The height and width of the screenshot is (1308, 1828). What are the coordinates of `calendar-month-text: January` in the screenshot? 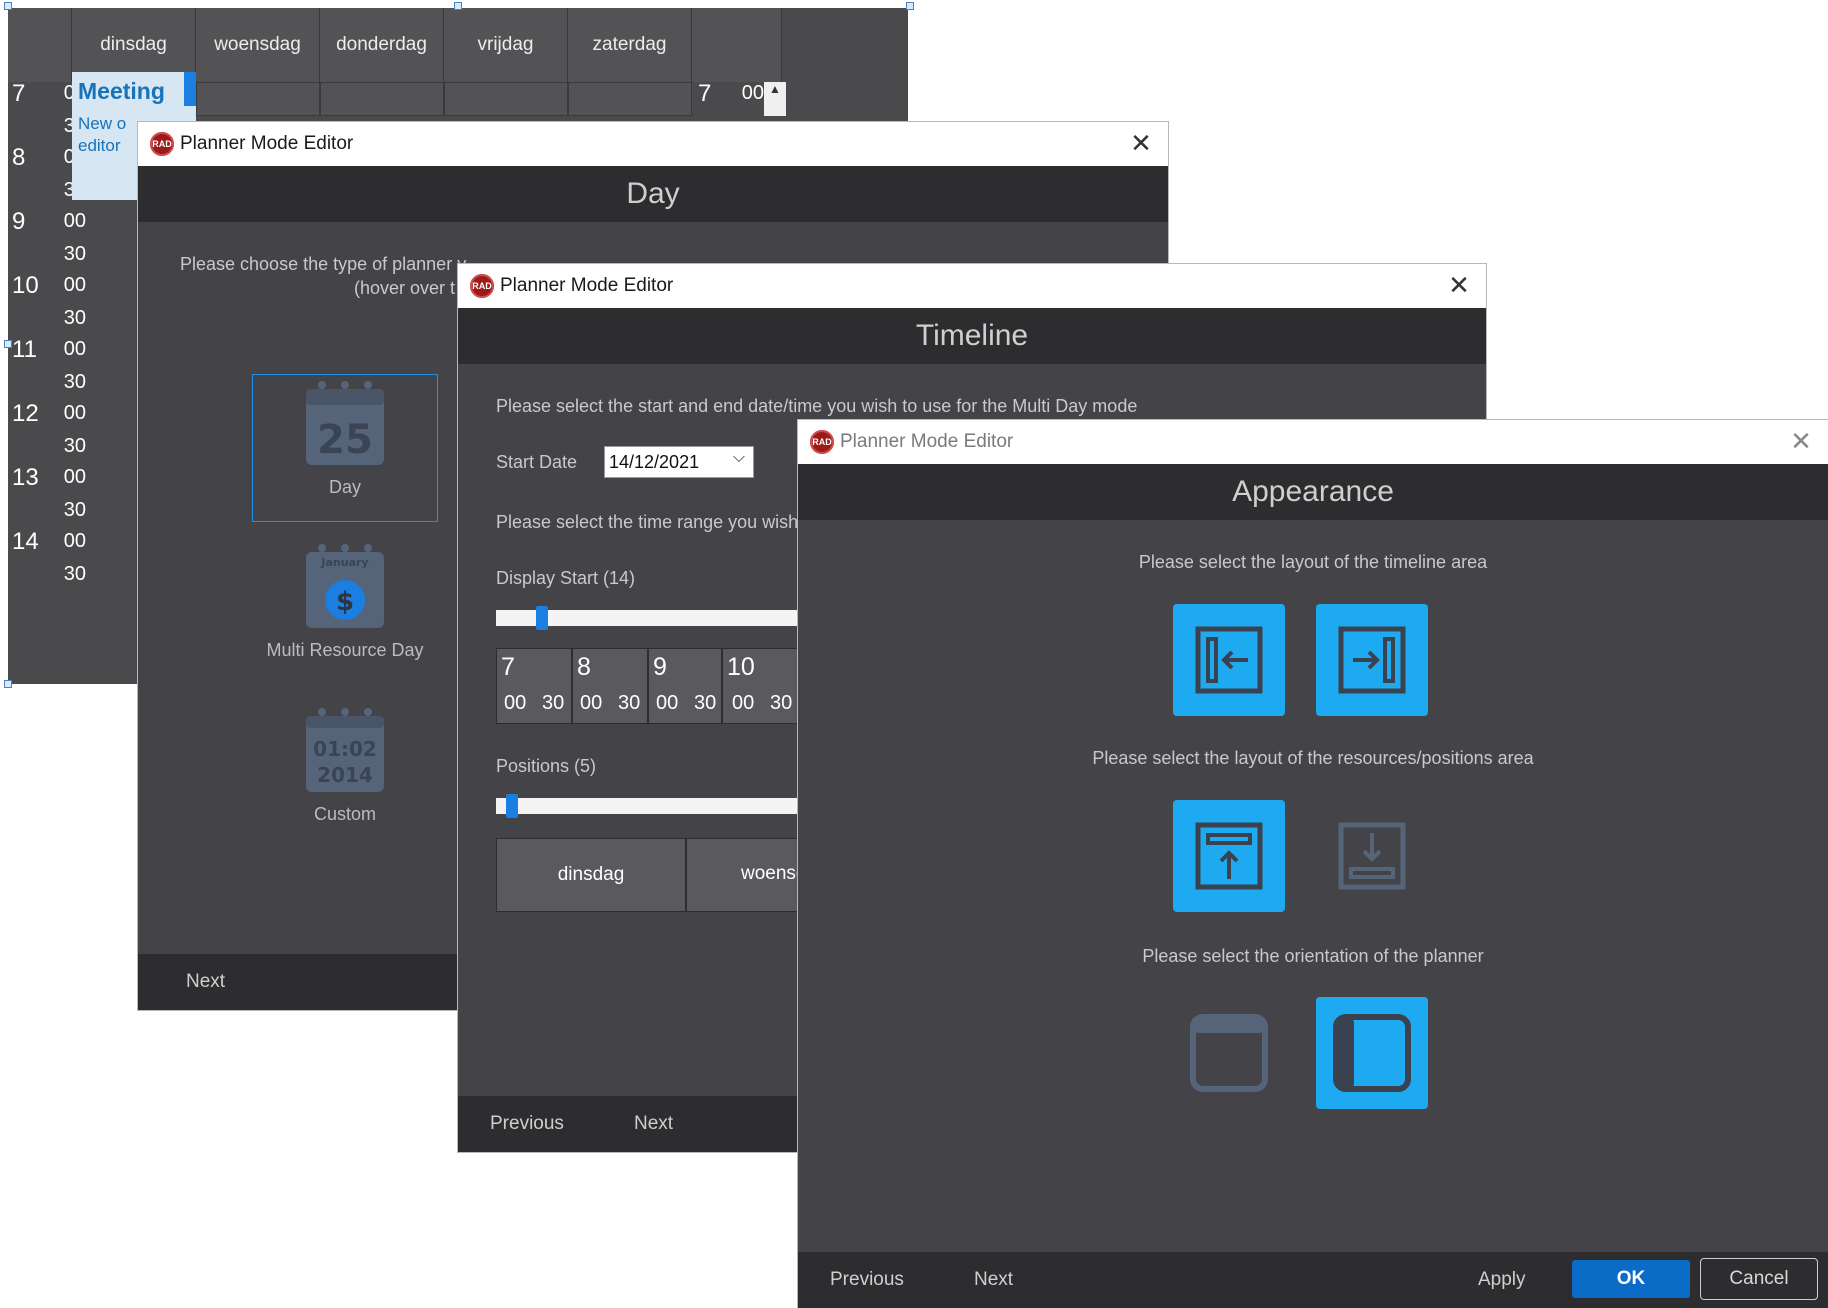 It's located at (344, 562).